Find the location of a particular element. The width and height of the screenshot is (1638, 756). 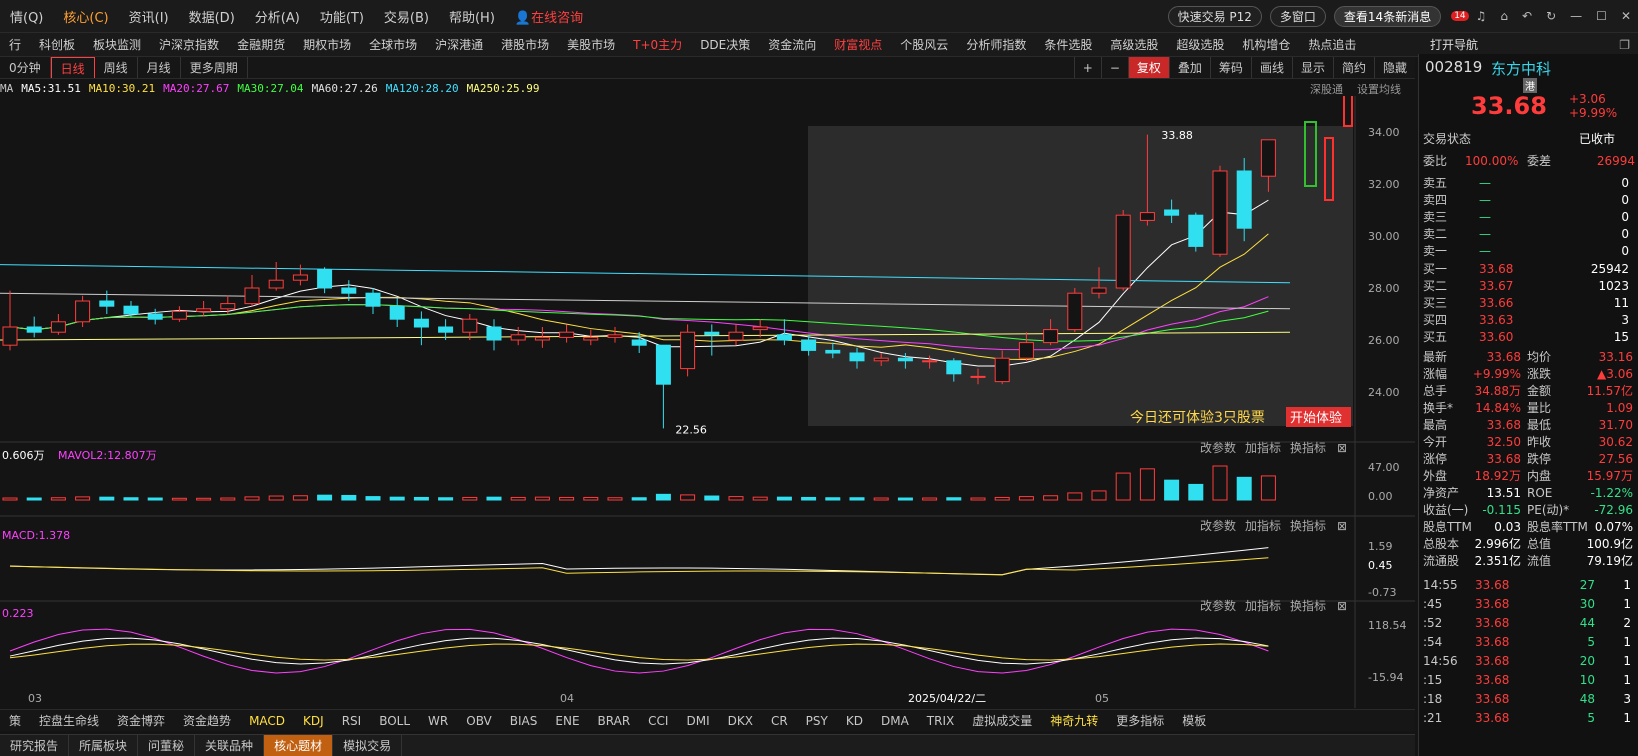

period-2: 周线 is located at coordinates (116, 67).